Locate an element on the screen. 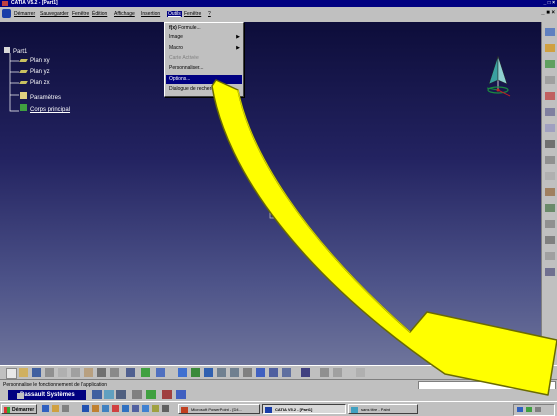  desktop-icon is located at coordinates (65, 408).